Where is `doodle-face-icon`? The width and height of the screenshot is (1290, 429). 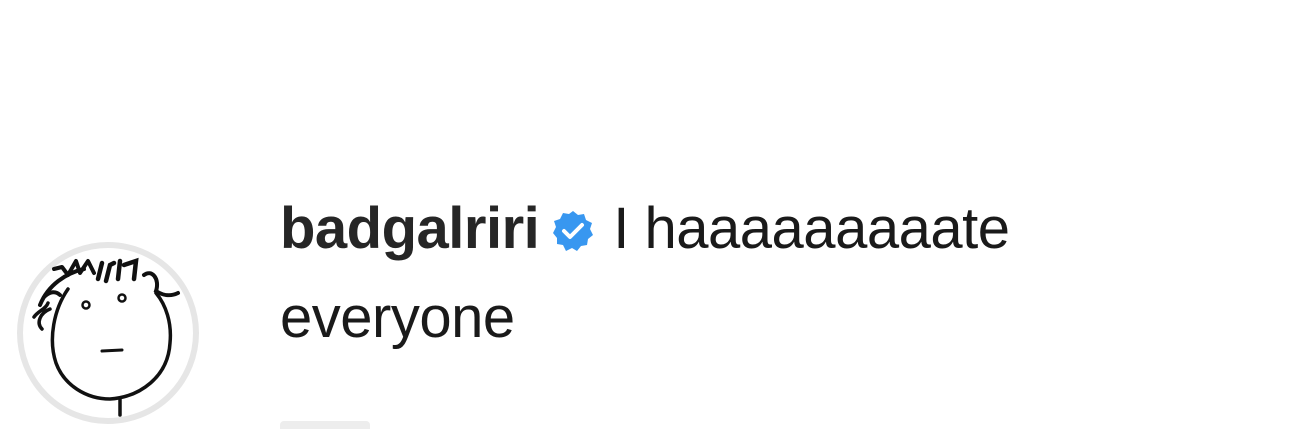 doodle-face-icon is located at coordinates (108, 333).